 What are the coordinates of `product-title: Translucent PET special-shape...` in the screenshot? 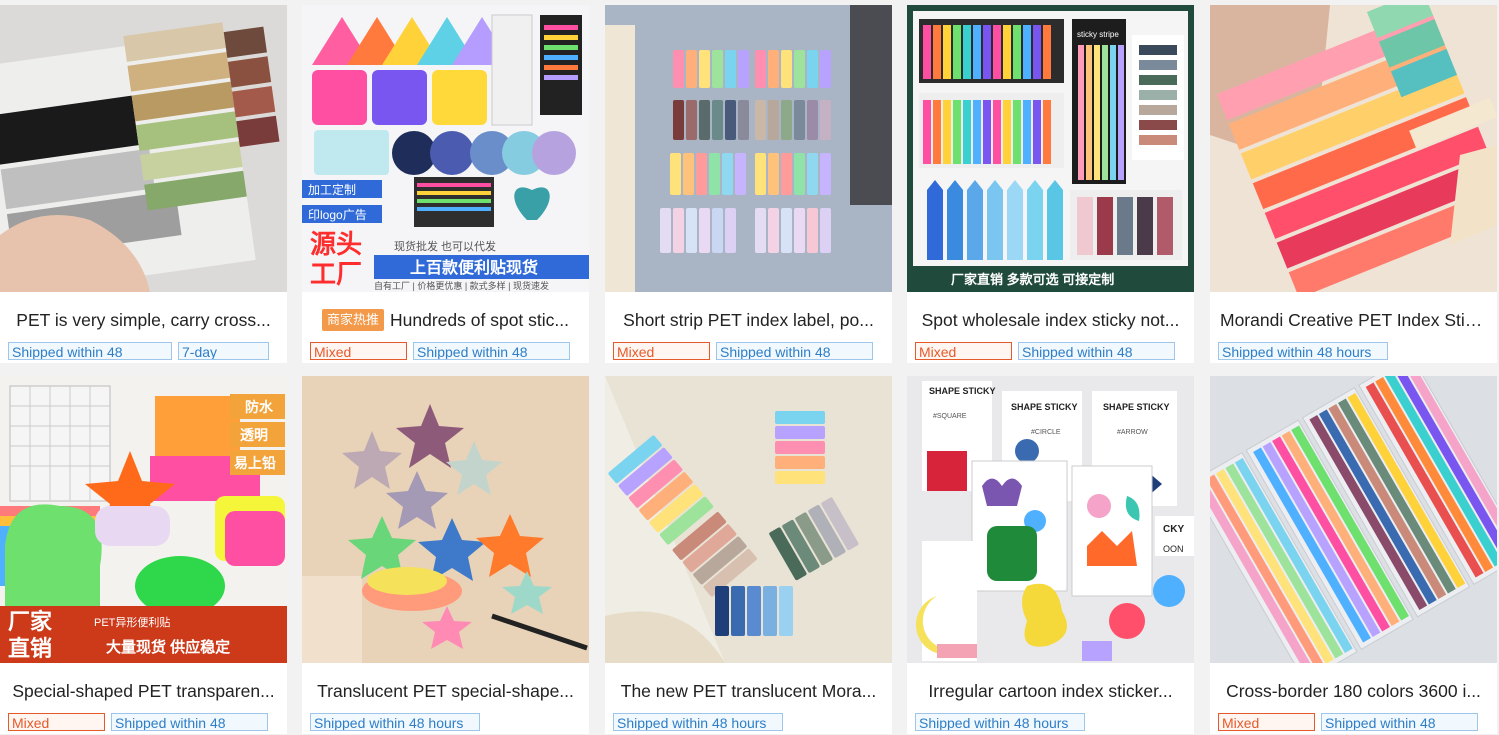 It's located at (445, 691).